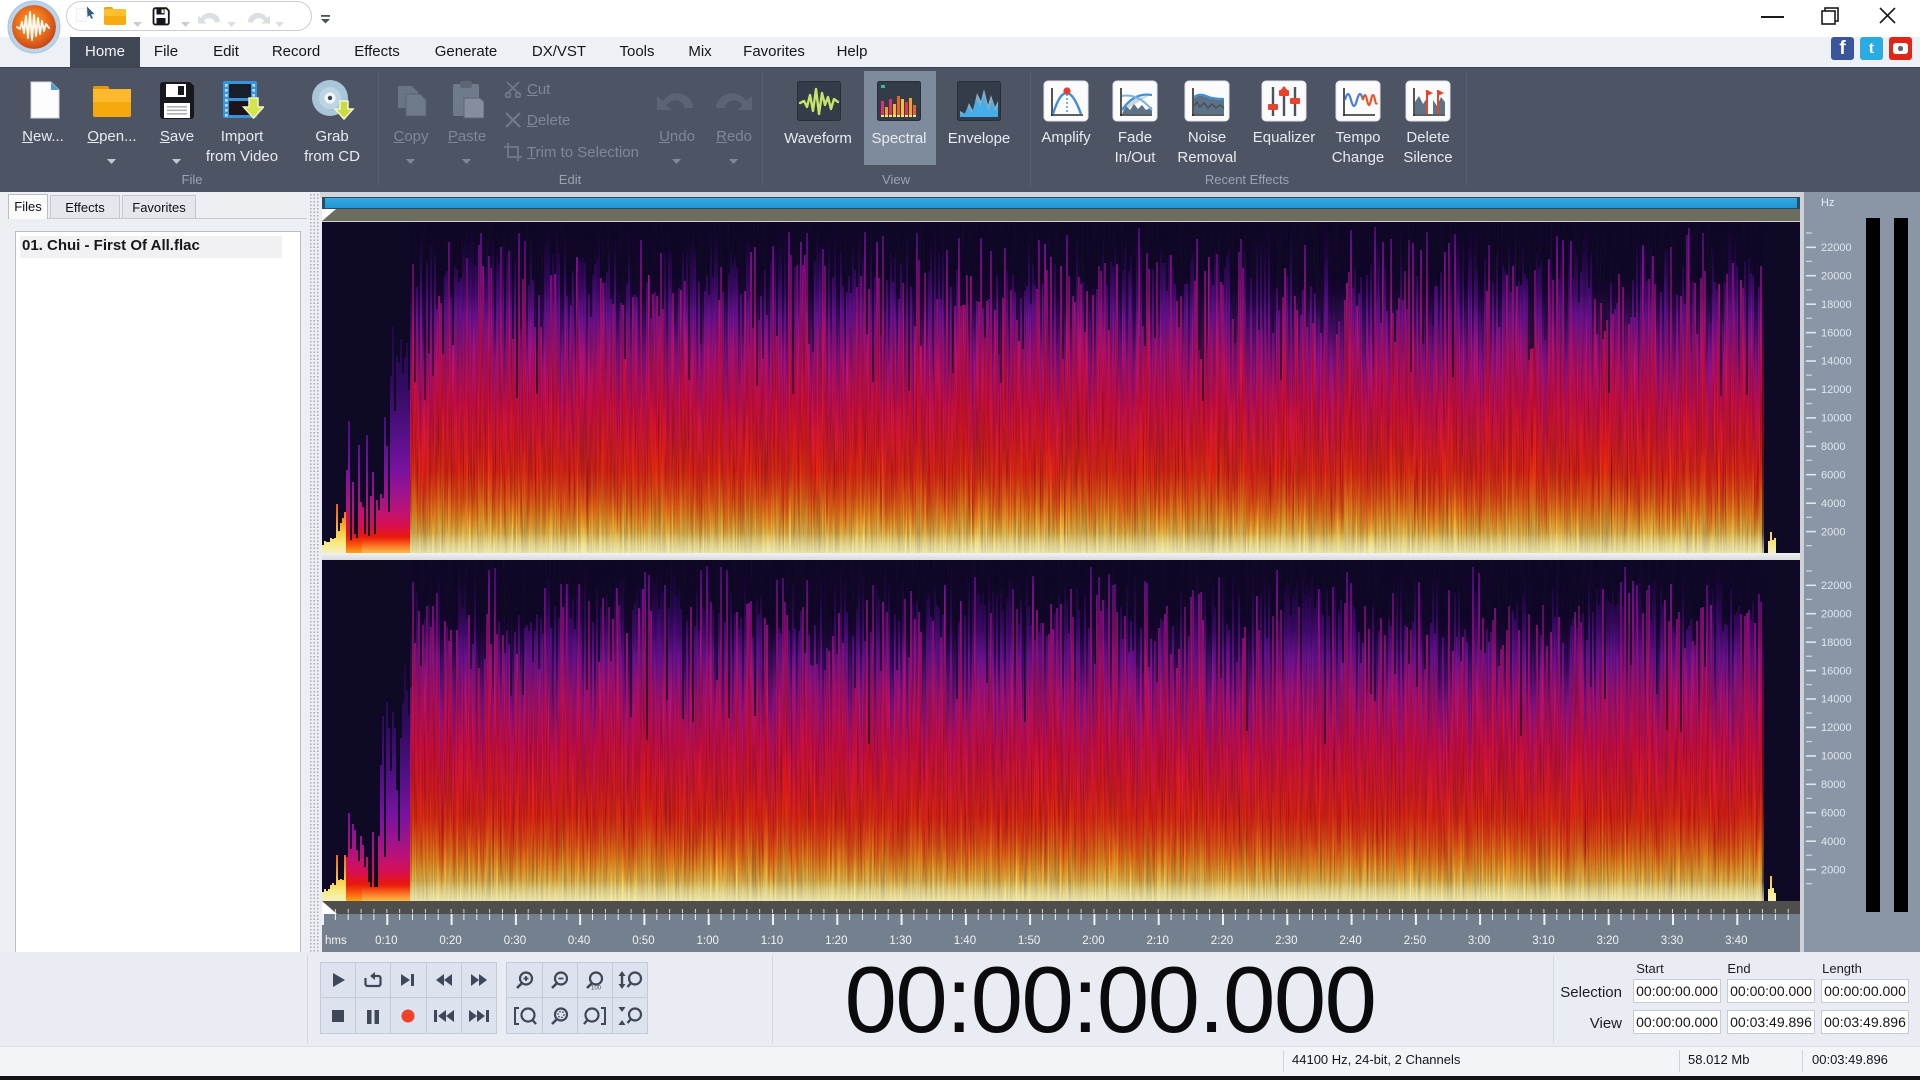  I want to click on svg-text: 3:10, so click(1543, 941).